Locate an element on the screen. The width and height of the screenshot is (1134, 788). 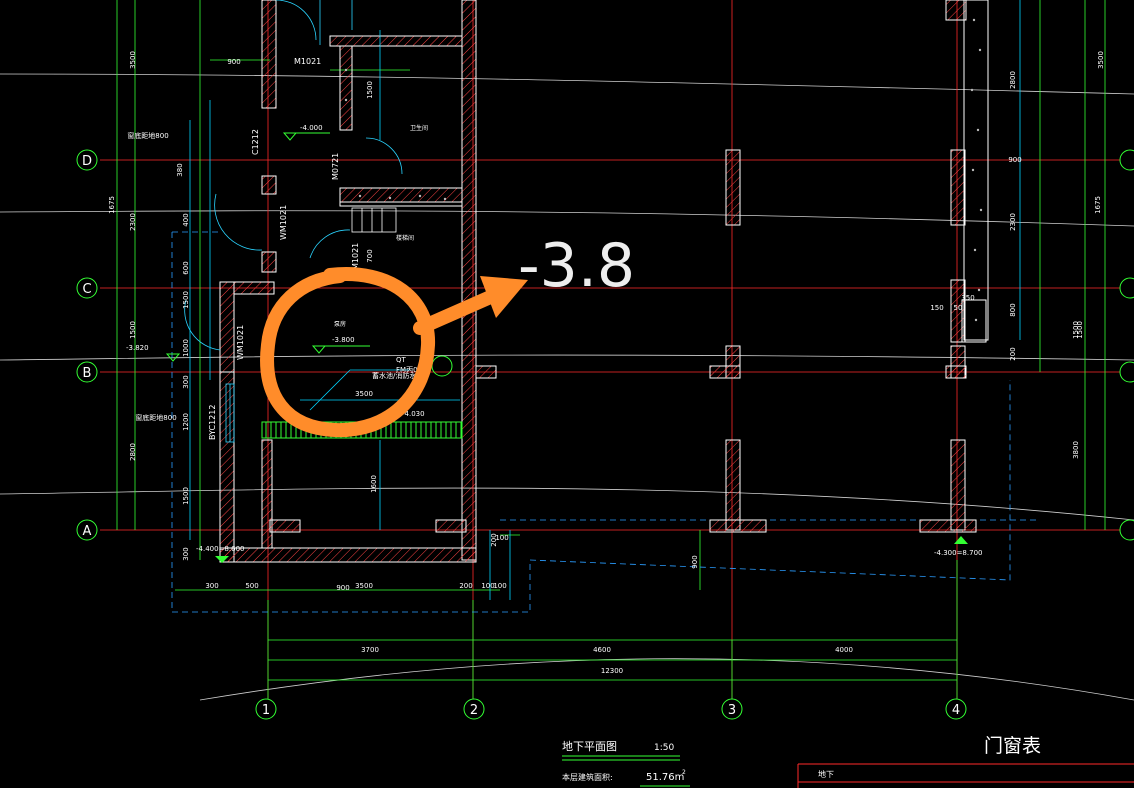
door-label-m1021-b: M1021 is located at coordinates (355, 256).